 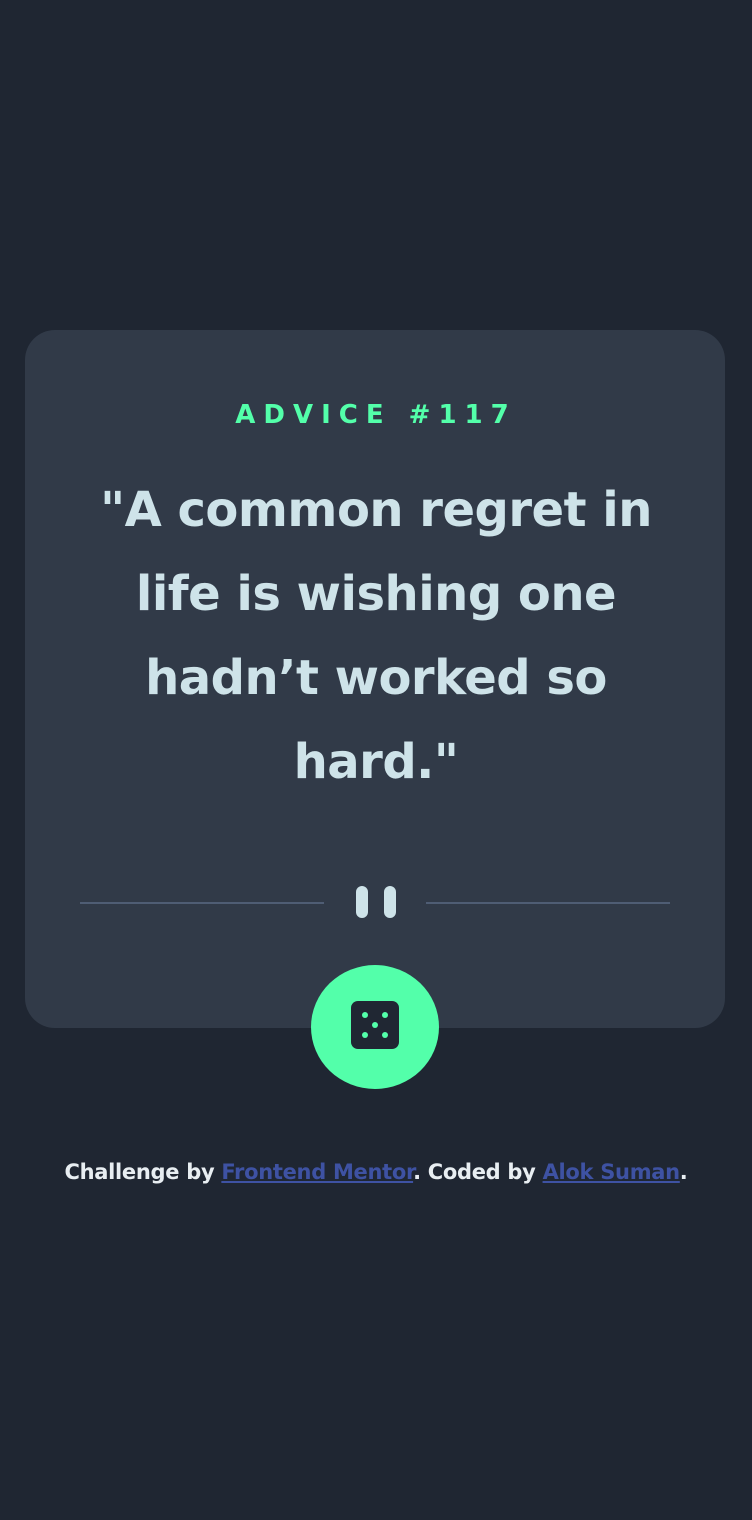 I want to click on divider, so click(x=375, y=902).